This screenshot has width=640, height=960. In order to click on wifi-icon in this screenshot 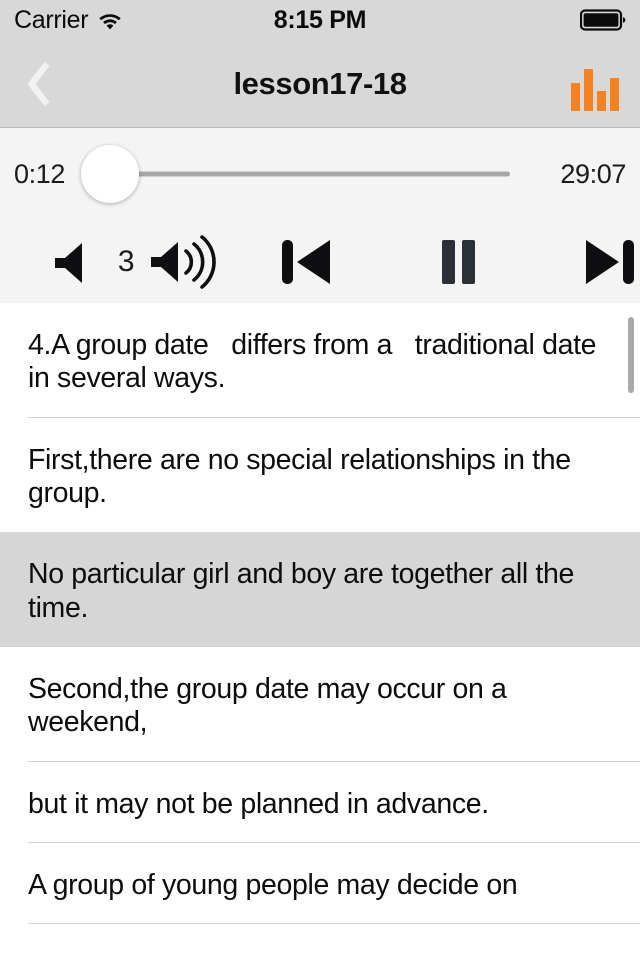, I will do `click(110, 20)`.